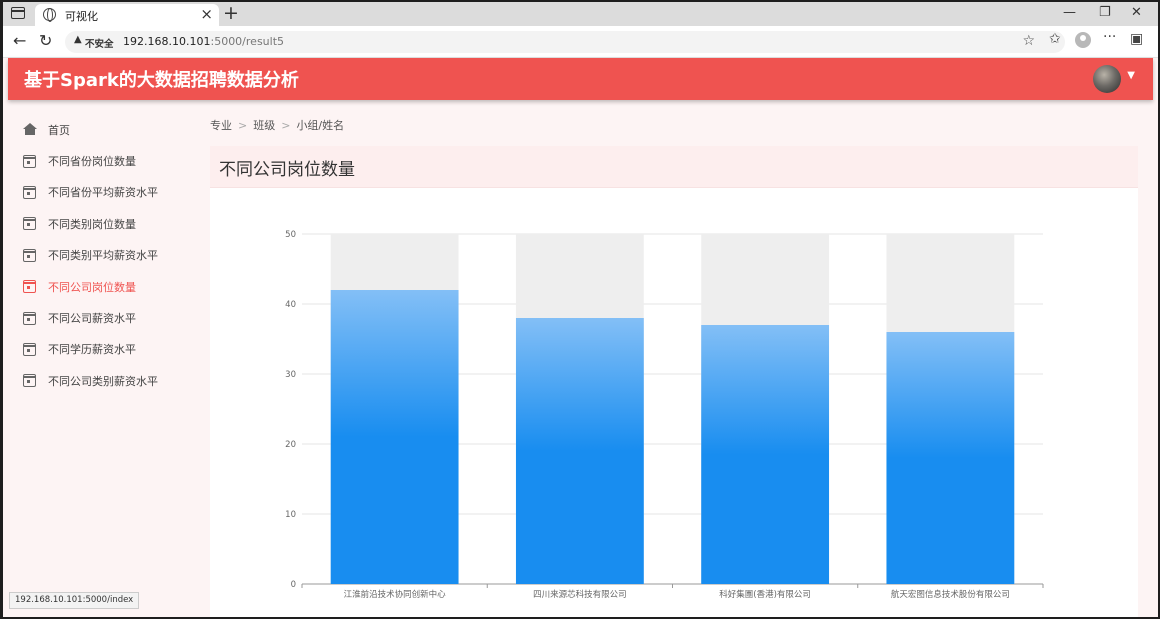 This screenshot has width=1160, height=619. Describe the element at coordinates (247, 41) in the screenshot. I see `url-path: :5000/result5` at that location.